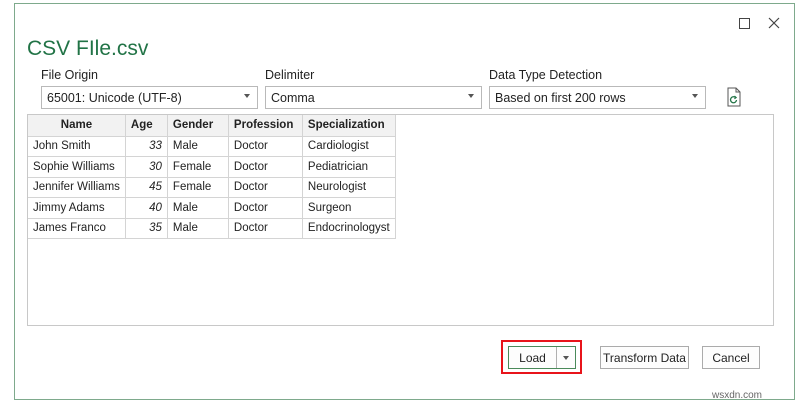 This screenshot has width=800, height=408. Describe the element at coordinates (88, 48) in the screenshot. I see `dialog-title: CSV FIle.csv` at that location.